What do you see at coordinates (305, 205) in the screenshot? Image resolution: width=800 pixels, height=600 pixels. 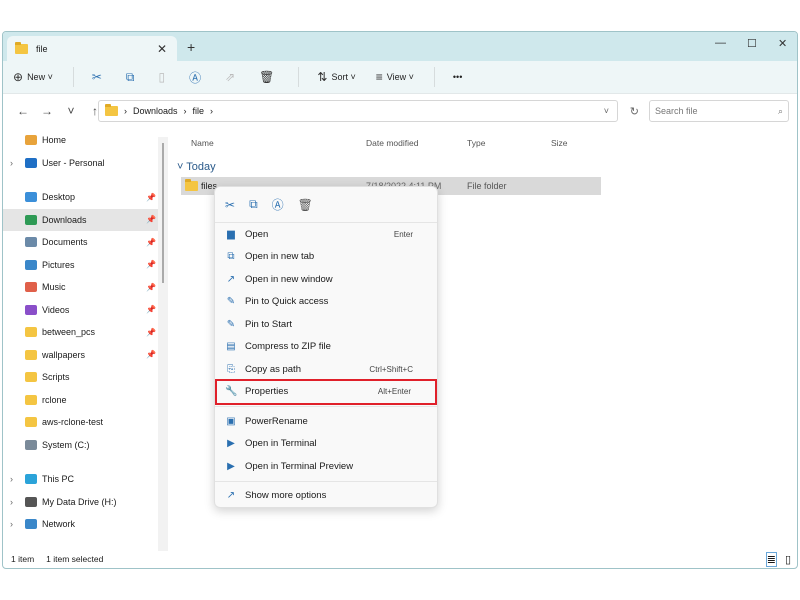 I see `trash-icon: 🗑` at bounding box center [305, 205].